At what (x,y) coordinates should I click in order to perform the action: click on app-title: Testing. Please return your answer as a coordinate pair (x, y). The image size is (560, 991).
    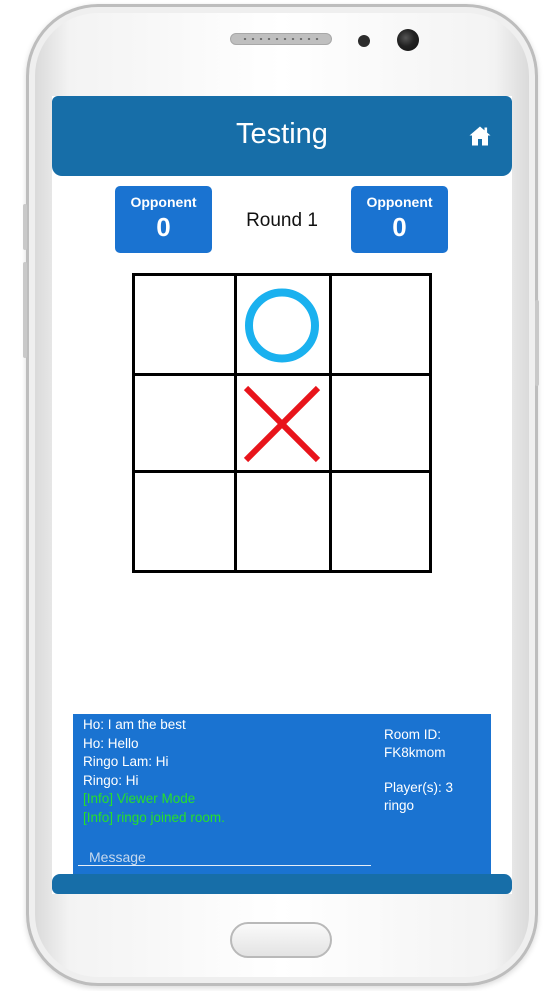
    Looking at the image, I should click on (282, 134).